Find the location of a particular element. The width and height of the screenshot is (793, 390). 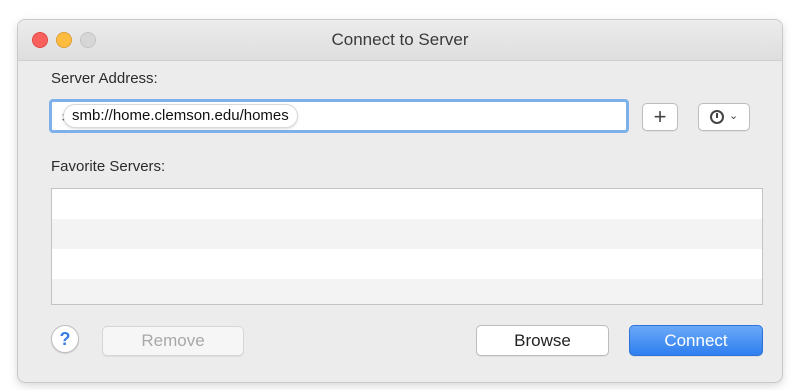

chevron-down-icon: ⌄ is located at coordinates (734, 116).